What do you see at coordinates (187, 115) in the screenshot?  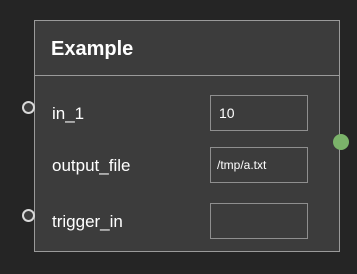 I see `row-in-1: in_1` at bounding box center [187, 115].